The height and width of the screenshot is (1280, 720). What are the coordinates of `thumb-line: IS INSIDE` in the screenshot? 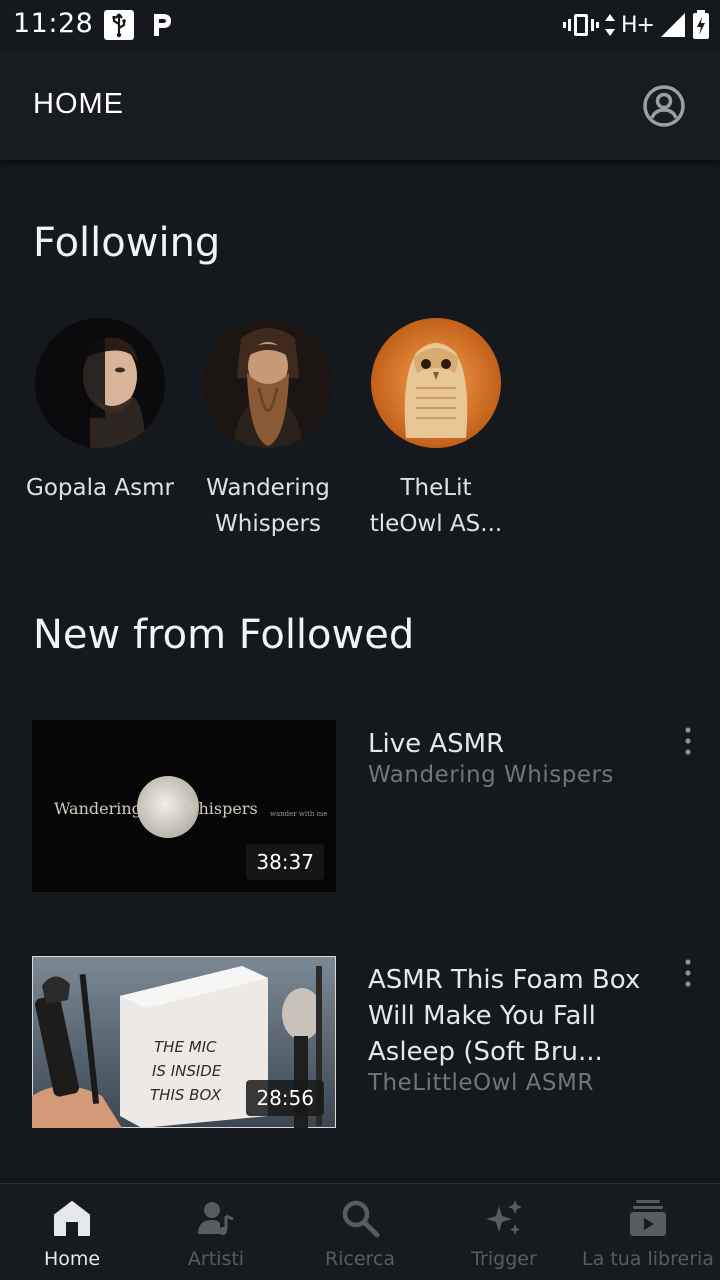 It's located at (187, 1071).